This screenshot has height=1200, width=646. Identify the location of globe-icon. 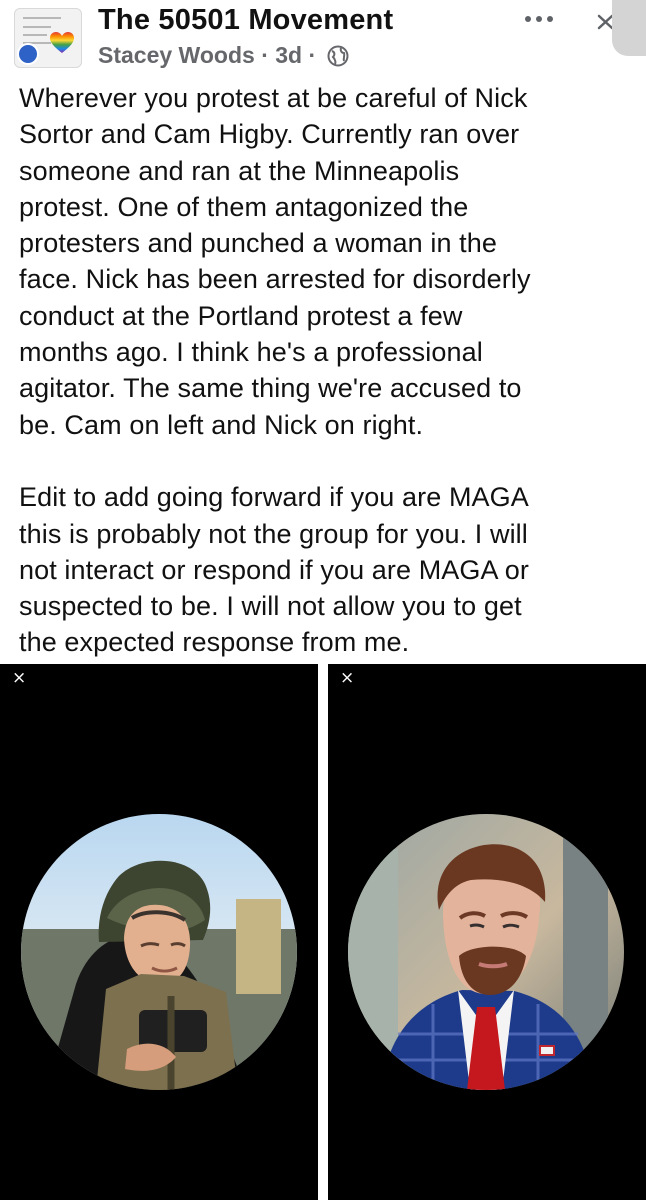
(338, 56).